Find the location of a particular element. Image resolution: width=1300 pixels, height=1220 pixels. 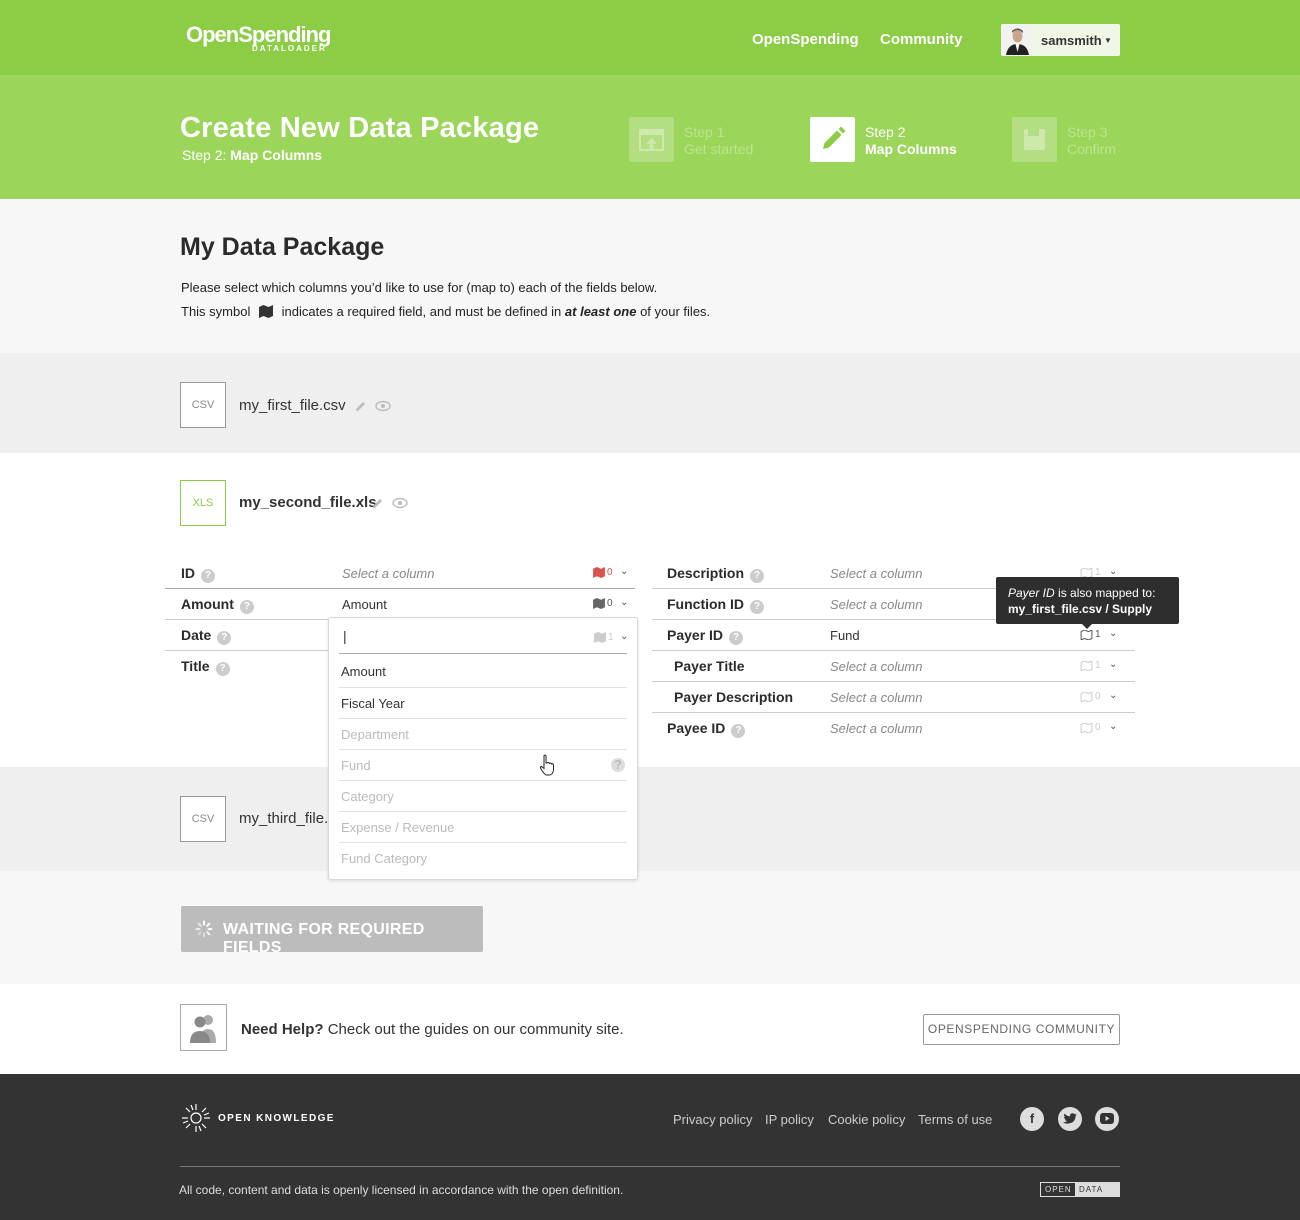

openspending-community-button: OPENSPENDING COMMUNITY is located at coordinates (1021, 1029).